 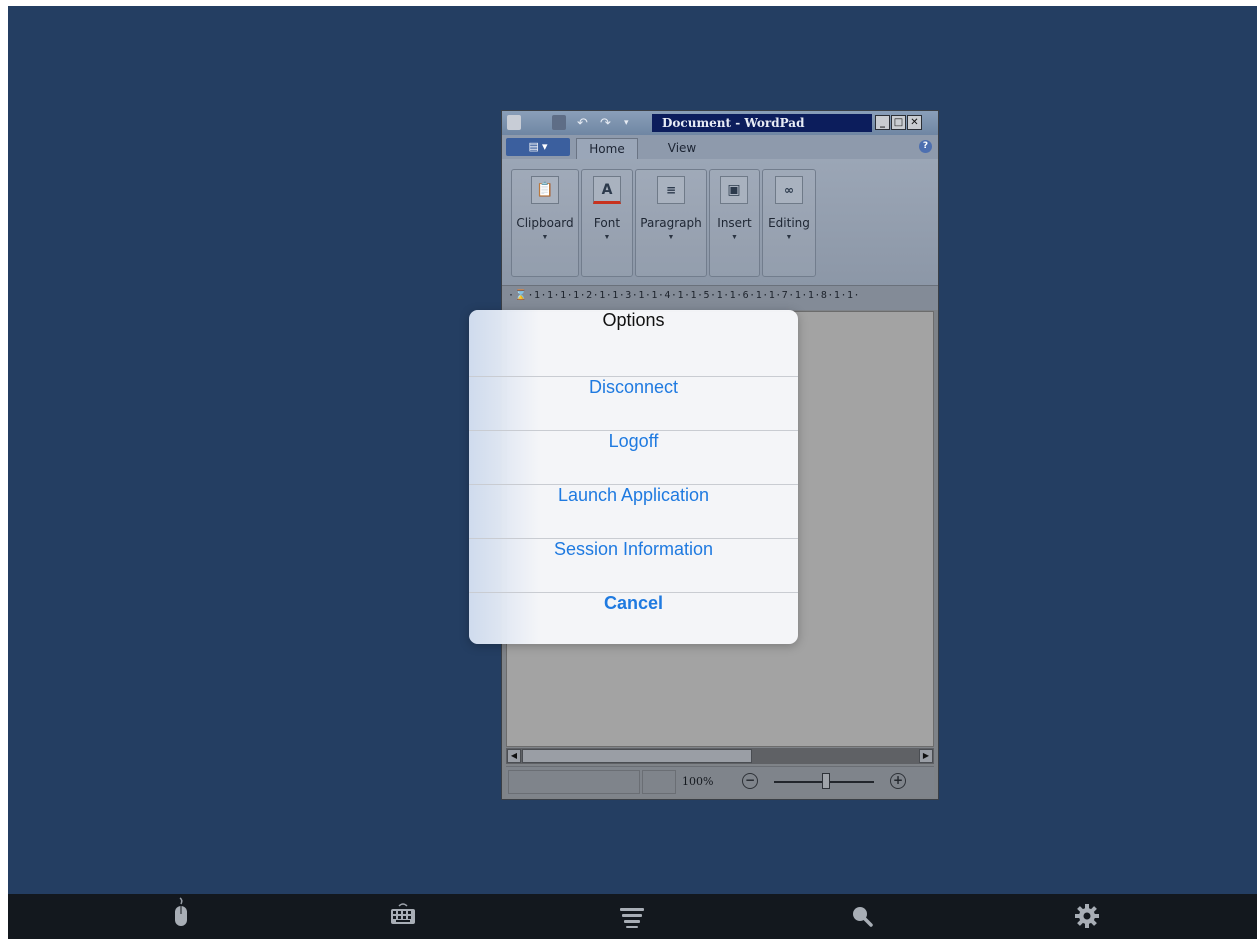 I want to click on redo-icon: ↷, so click(x=607, y=122).